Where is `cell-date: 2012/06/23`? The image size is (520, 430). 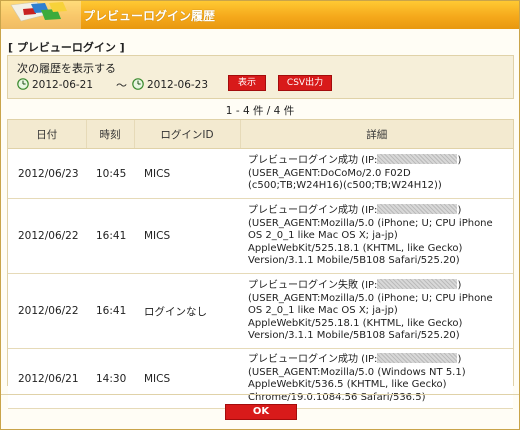 cell-date: 2012/06/23 is located at coordinates (47, 173).